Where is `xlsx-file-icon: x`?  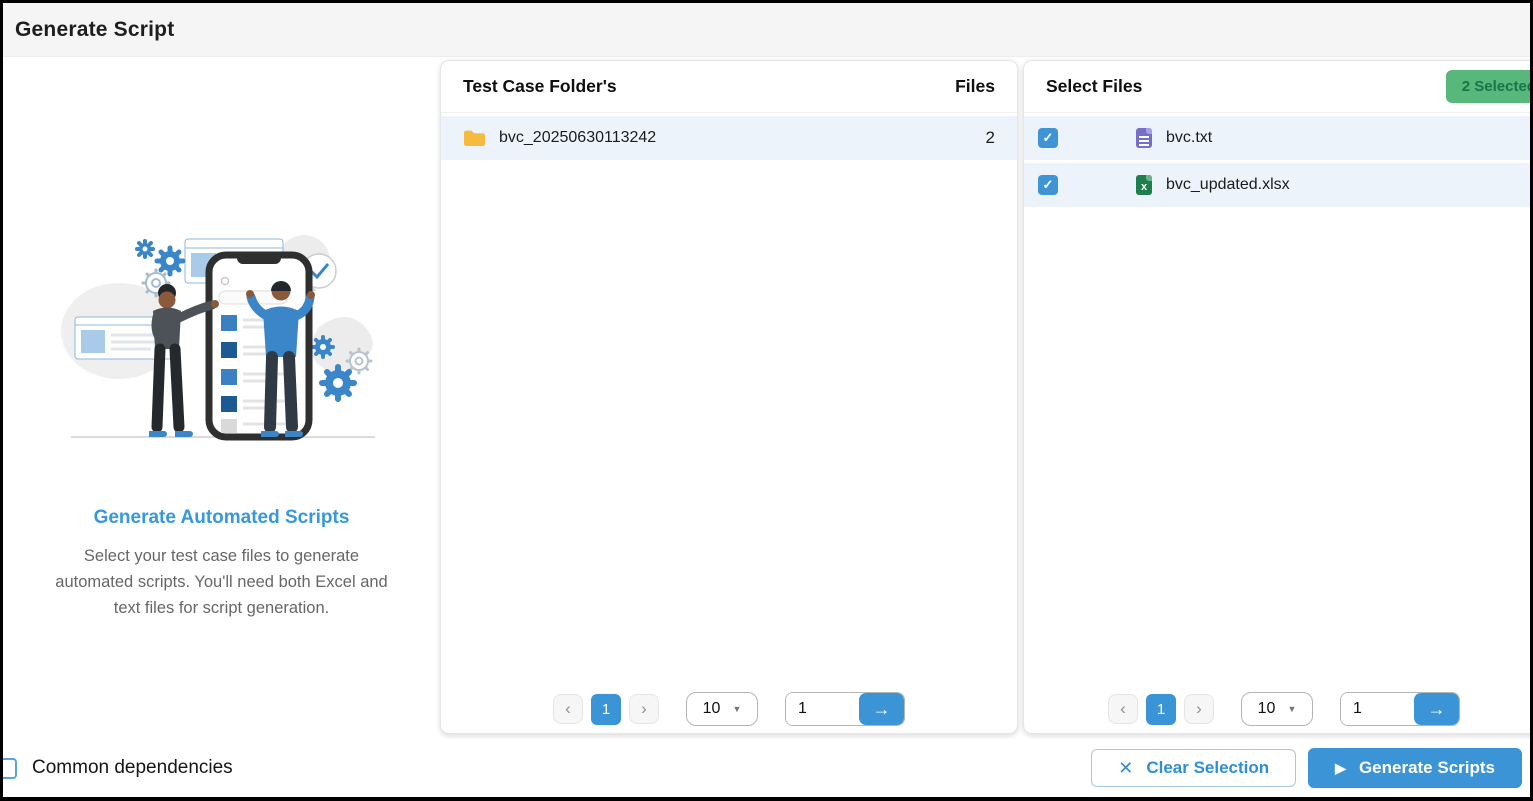
xlsx-file-icon: x is located at coordinates (1144, 185).